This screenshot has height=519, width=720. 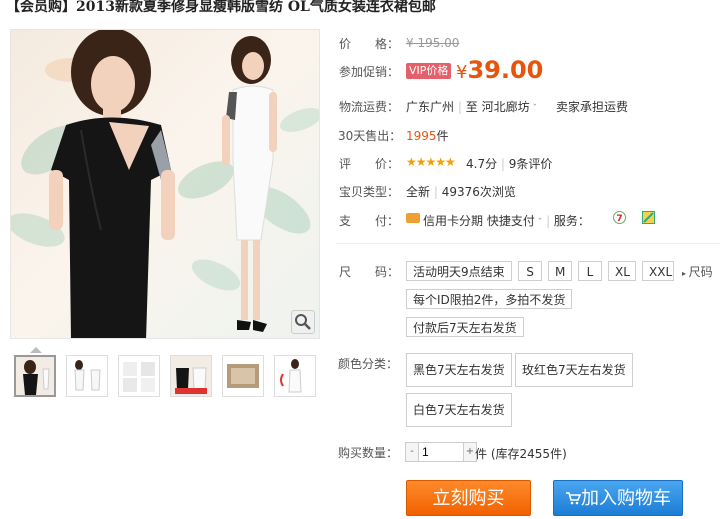 I want to click on installment-link: 信用卡分期, so click(x=453, y=221).